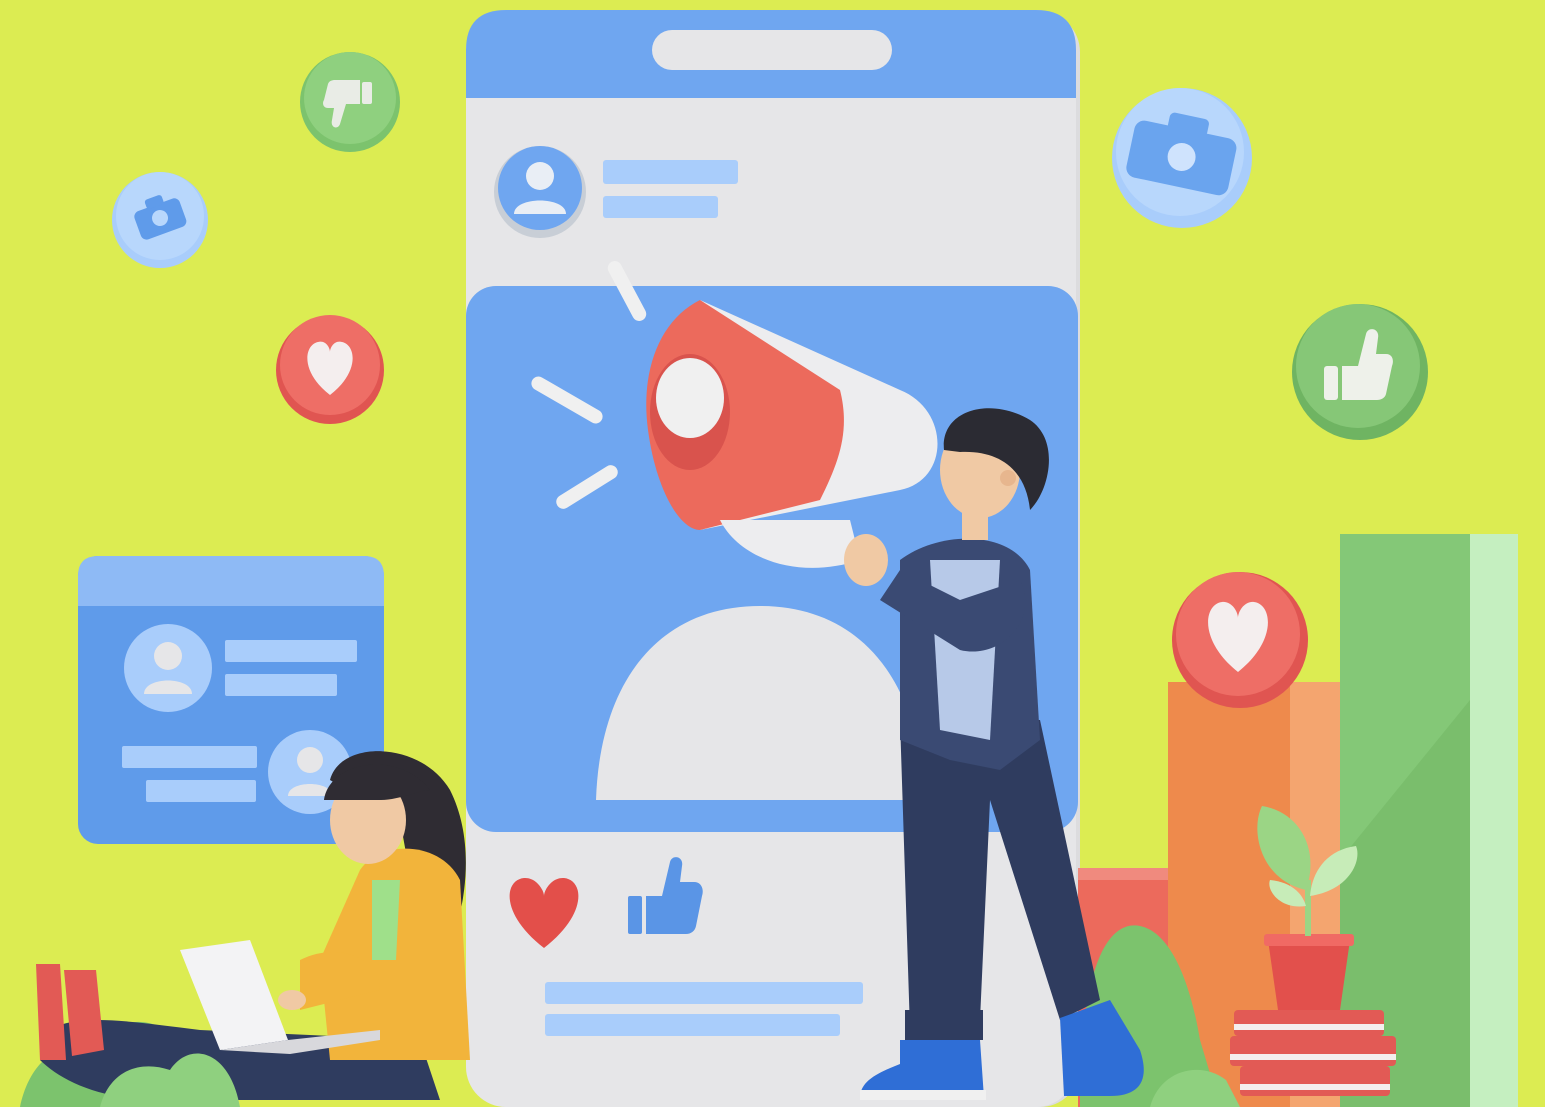  I want to click on thumbs-down-bubble, so click(350, 102).